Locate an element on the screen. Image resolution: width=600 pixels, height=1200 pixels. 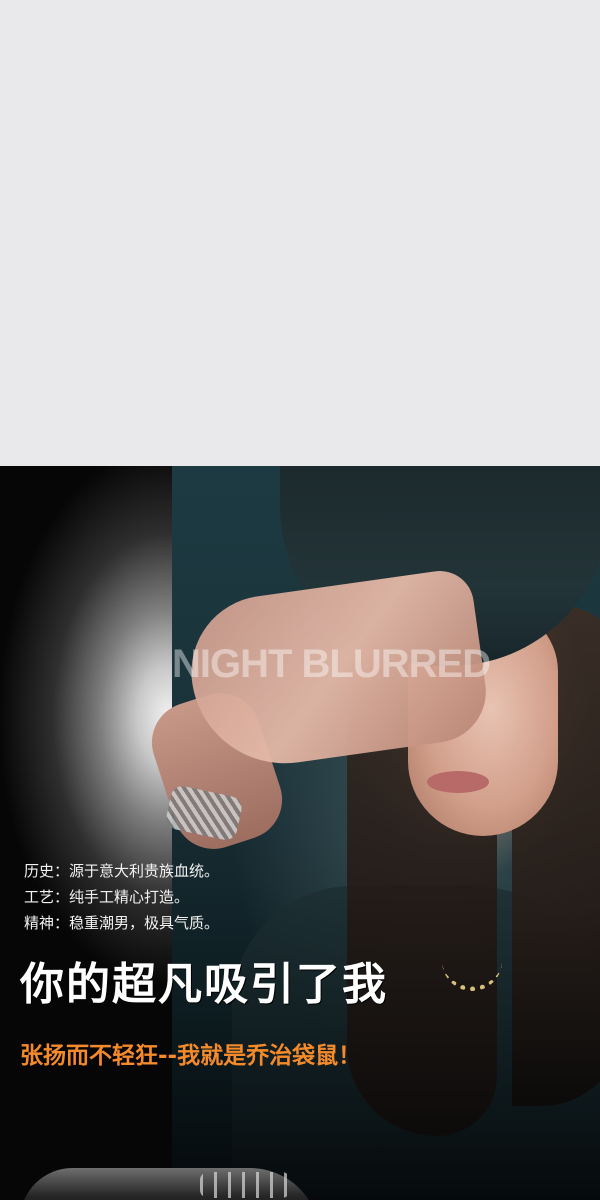
info-history: 历史：源于意大利贵族血统。 is located at coordinates (122, 871).